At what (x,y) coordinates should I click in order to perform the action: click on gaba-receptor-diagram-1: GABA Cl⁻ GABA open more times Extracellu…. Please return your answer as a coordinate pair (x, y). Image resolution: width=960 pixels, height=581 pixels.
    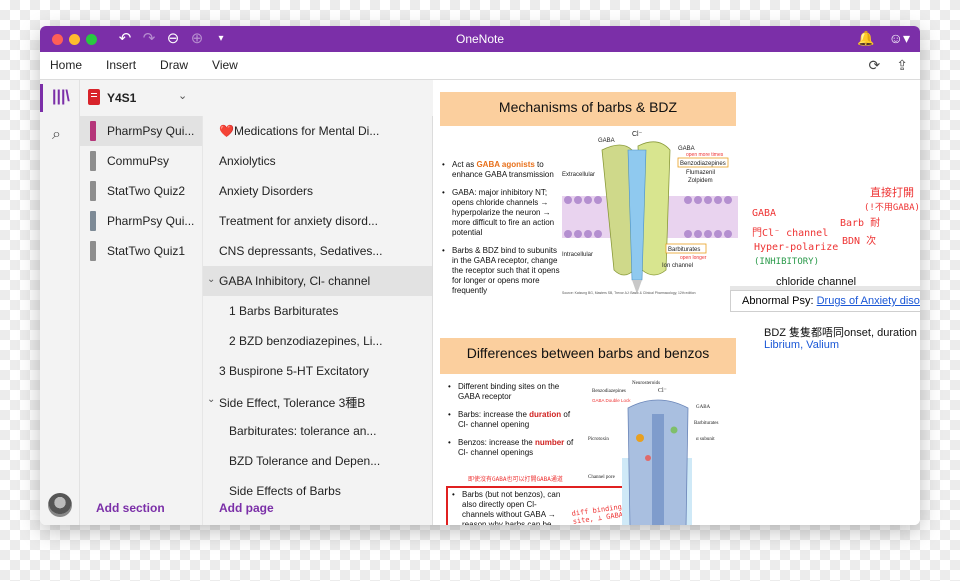
    Looking at the image, I should click on (650, 213).